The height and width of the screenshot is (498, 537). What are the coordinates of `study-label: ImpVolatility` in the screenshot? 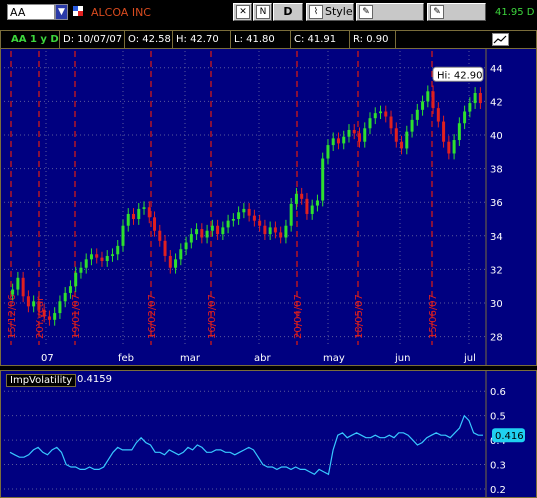 It's located at (41, 380).